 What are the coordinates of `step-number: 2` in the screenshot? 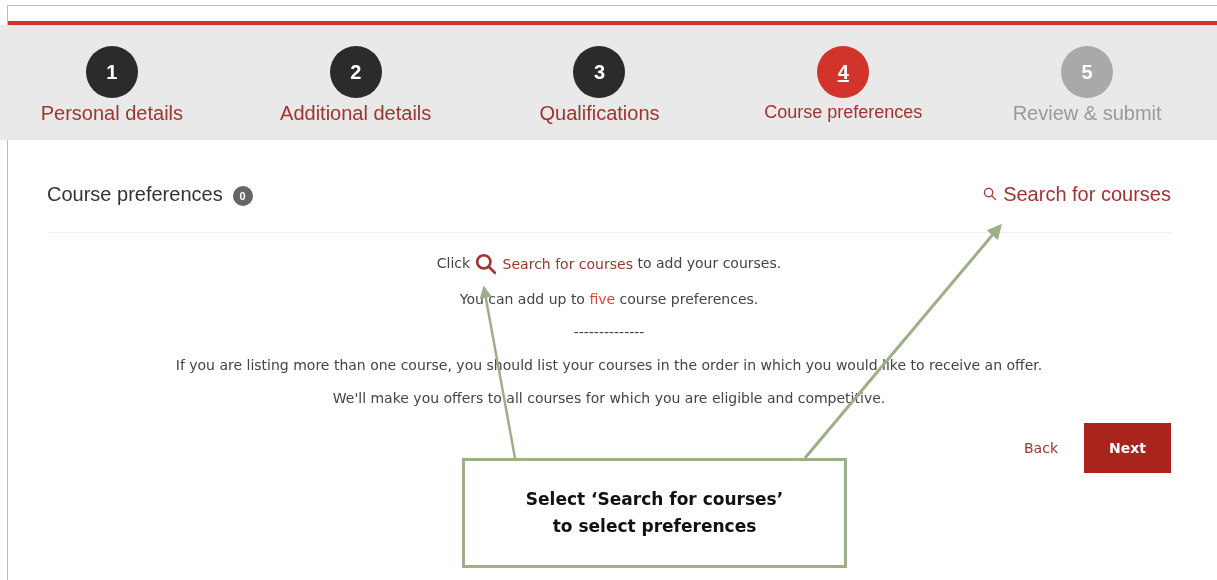 It's located at (355, 72).